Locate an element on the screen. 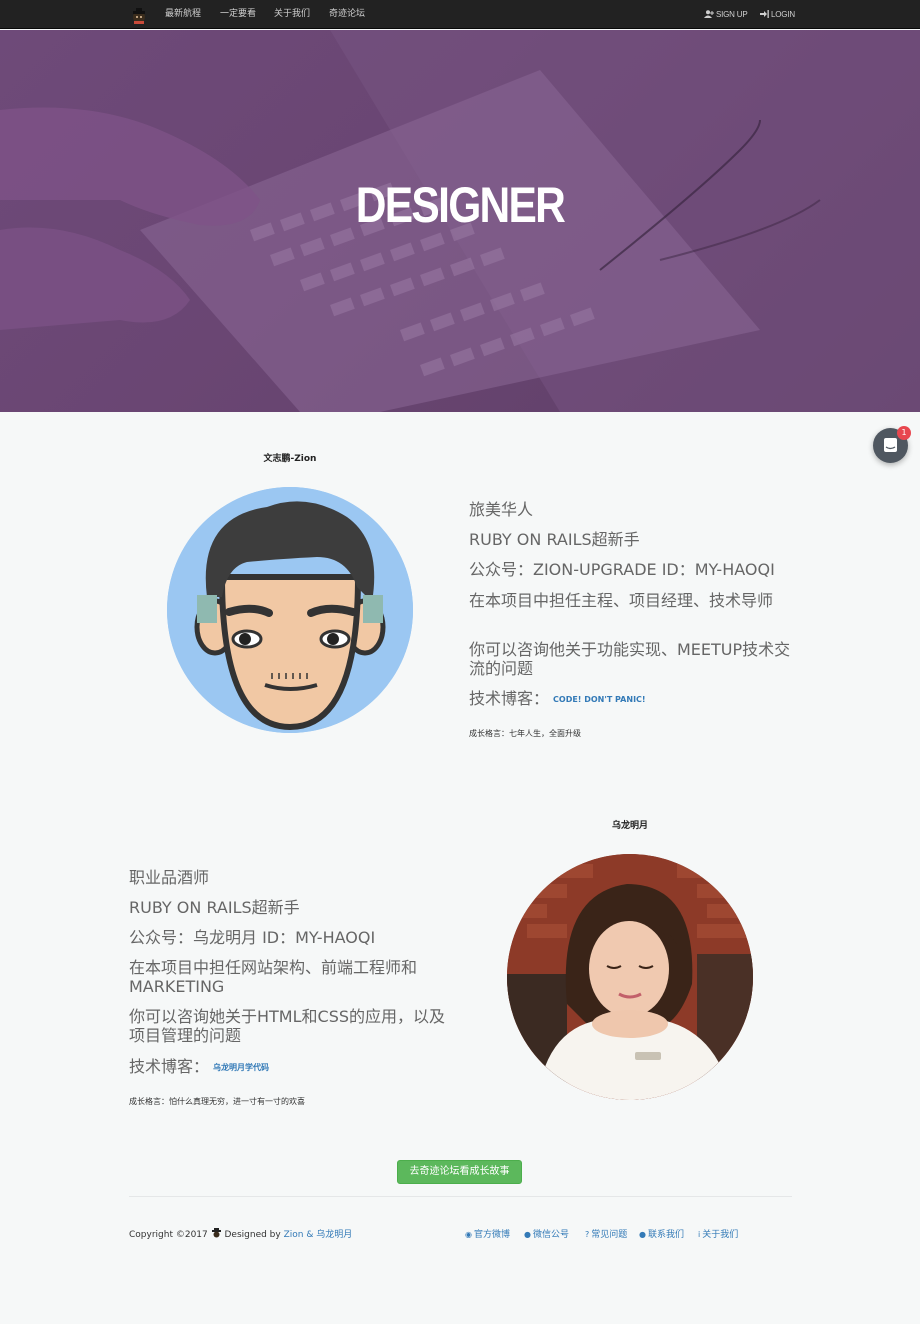  footer-link-label: 常见问题 is located at coordinates (609, 1235).